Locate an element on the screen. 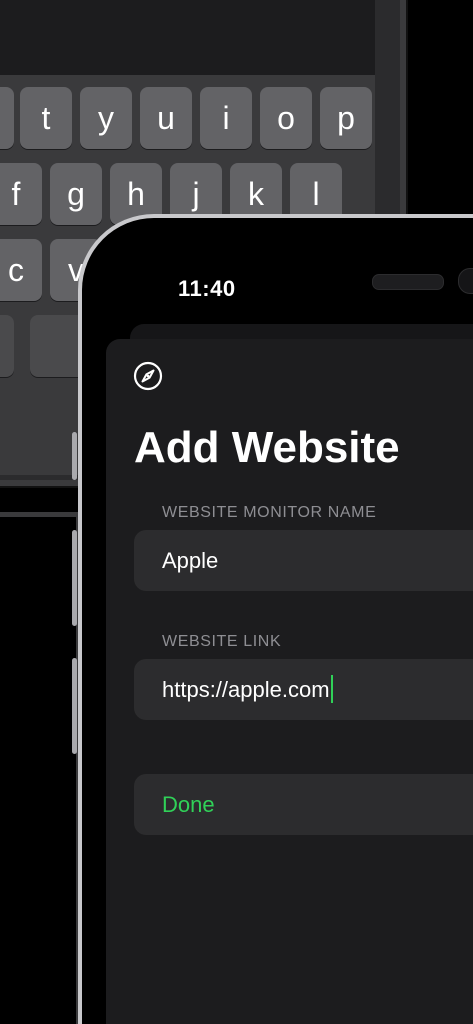 Image resolution: width=473 pixels, height=1024 pixels. compass-icon is located at coordinates (148, 376).